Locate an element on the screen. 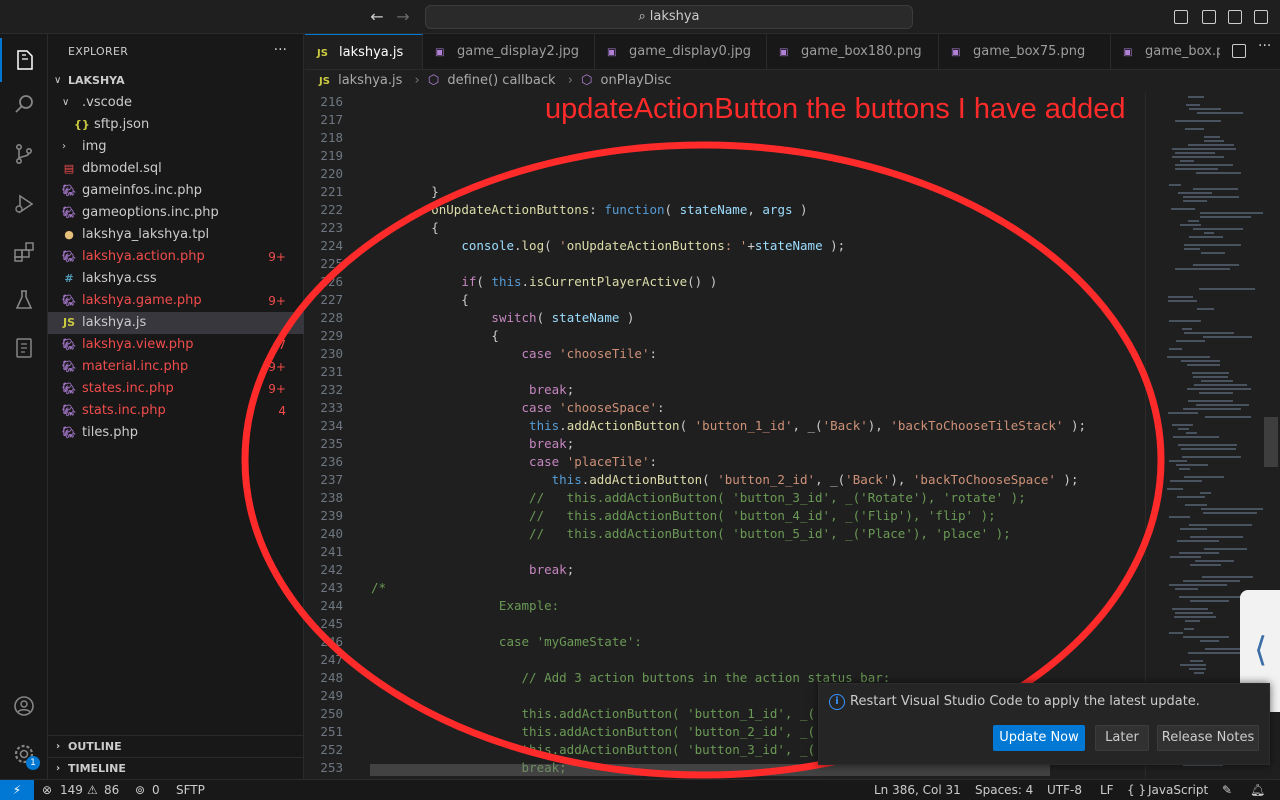 The image size is (1280, 800). encoding: UTF-8 is located at coordinates (1064, 790).